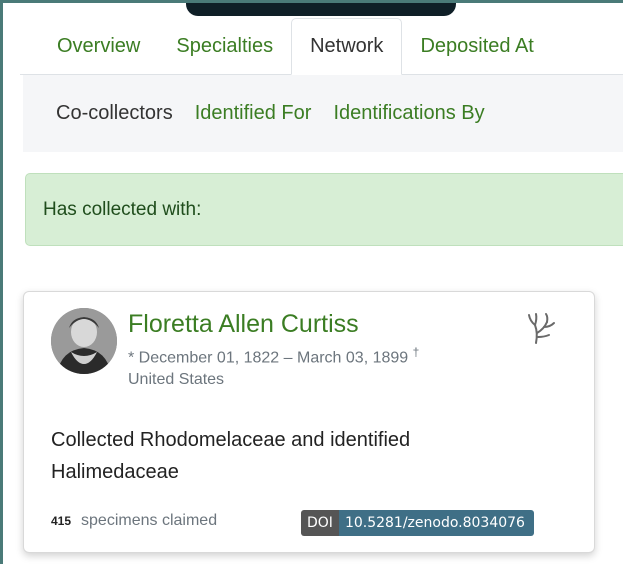 This screenshot has width=623, height=564. Describe the element at coordinates (114, 113) in the screenshot. I see `subnav-co-collectors: Co-collectors` at that location.